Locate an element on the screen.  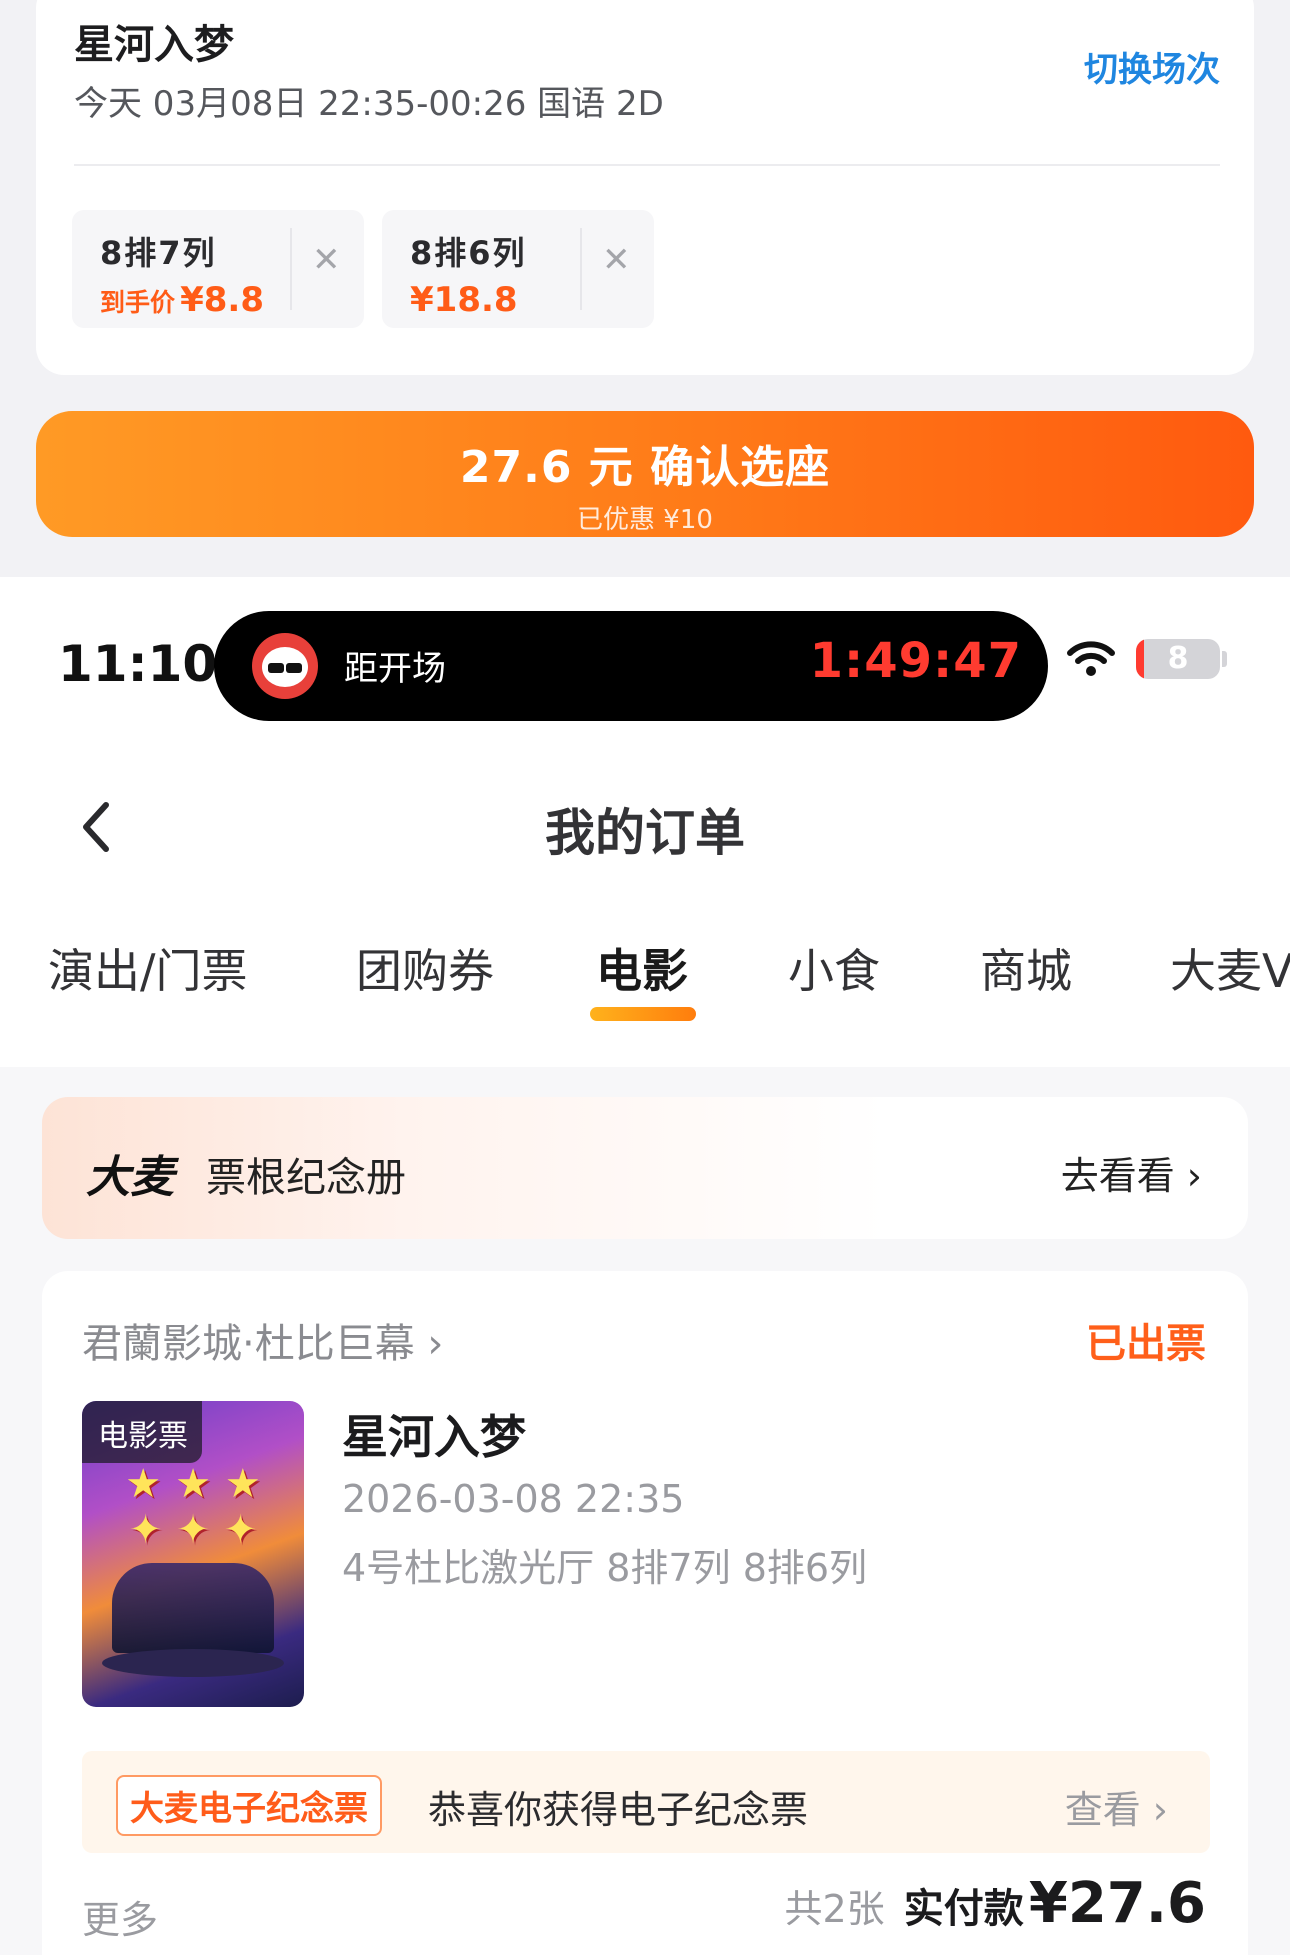
tab-mall: 商城 is located at coordinates (1026, 968).